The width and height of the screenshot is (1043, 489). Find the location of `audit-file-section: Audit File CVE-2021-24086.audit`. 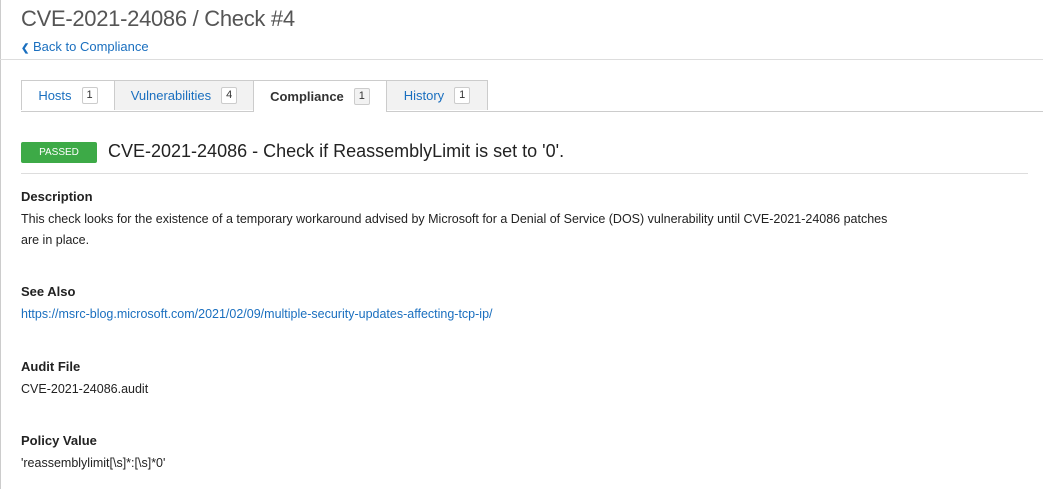

audit-file-section: Audit File CVE-2021-24086.audit is located at coordinates (461, 379).